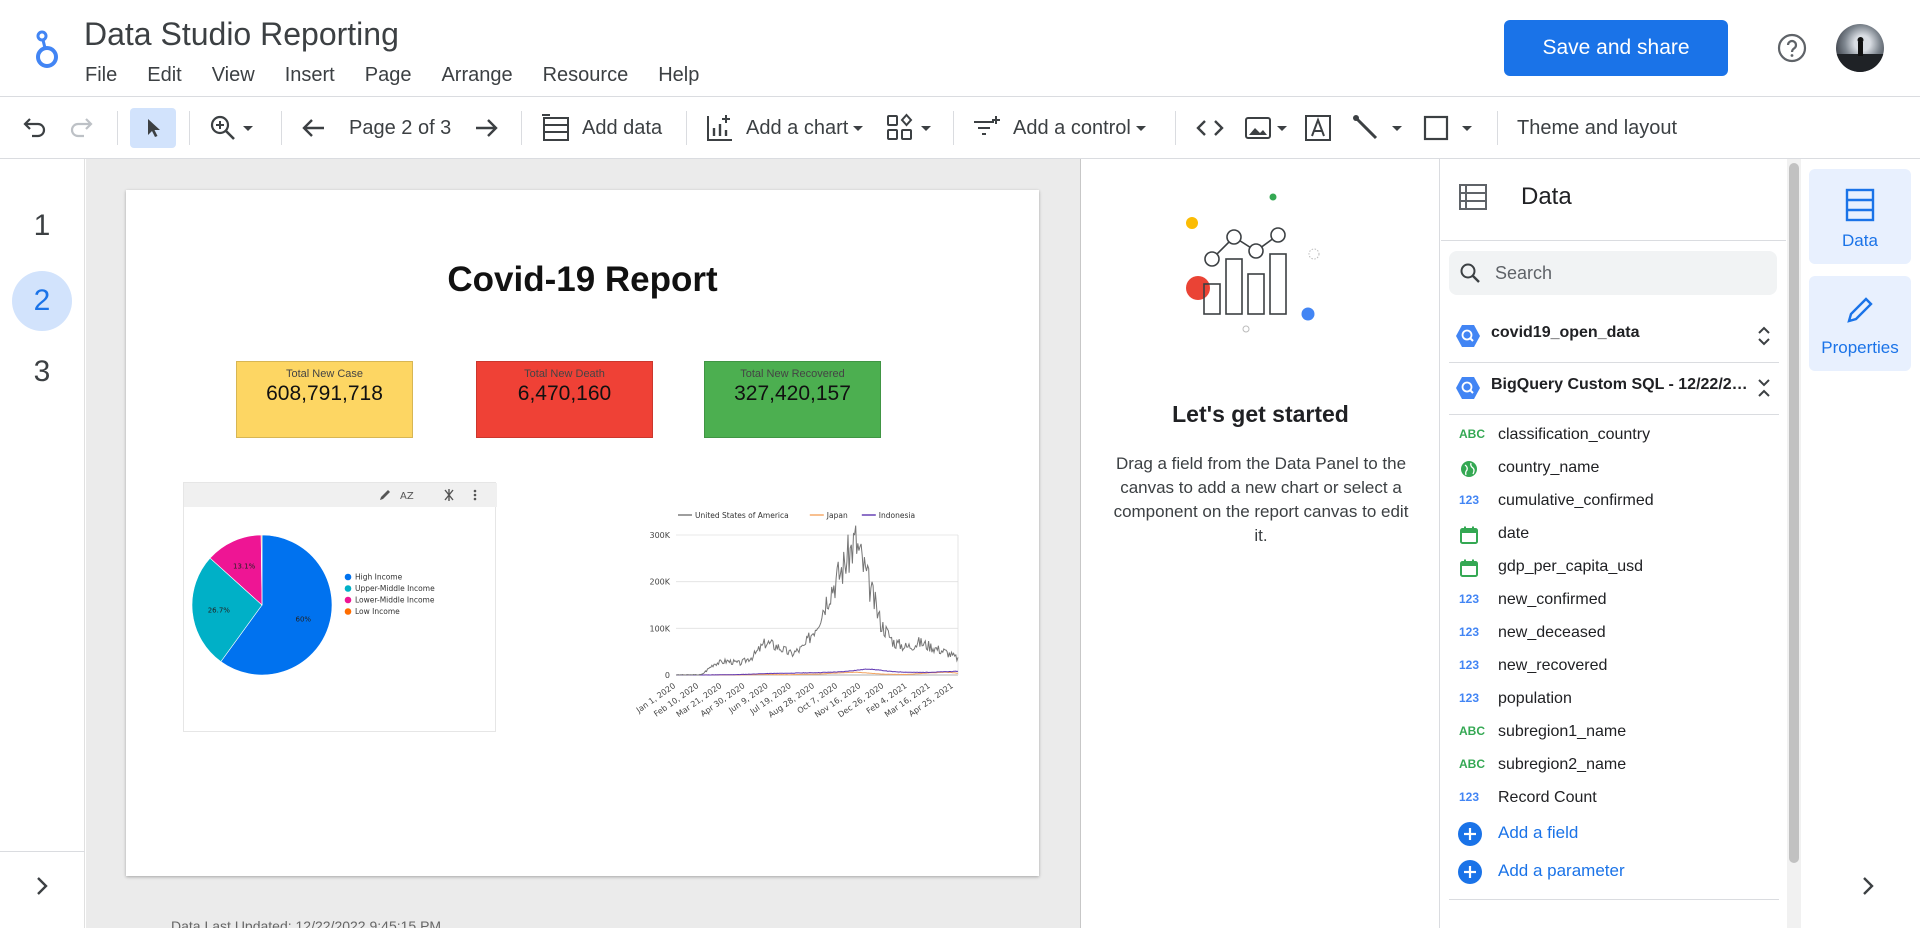  What do you see at coordinates (377, 611) in the screenshot?
I see `legend-item: Low Income` at bounding box center [377, 611].